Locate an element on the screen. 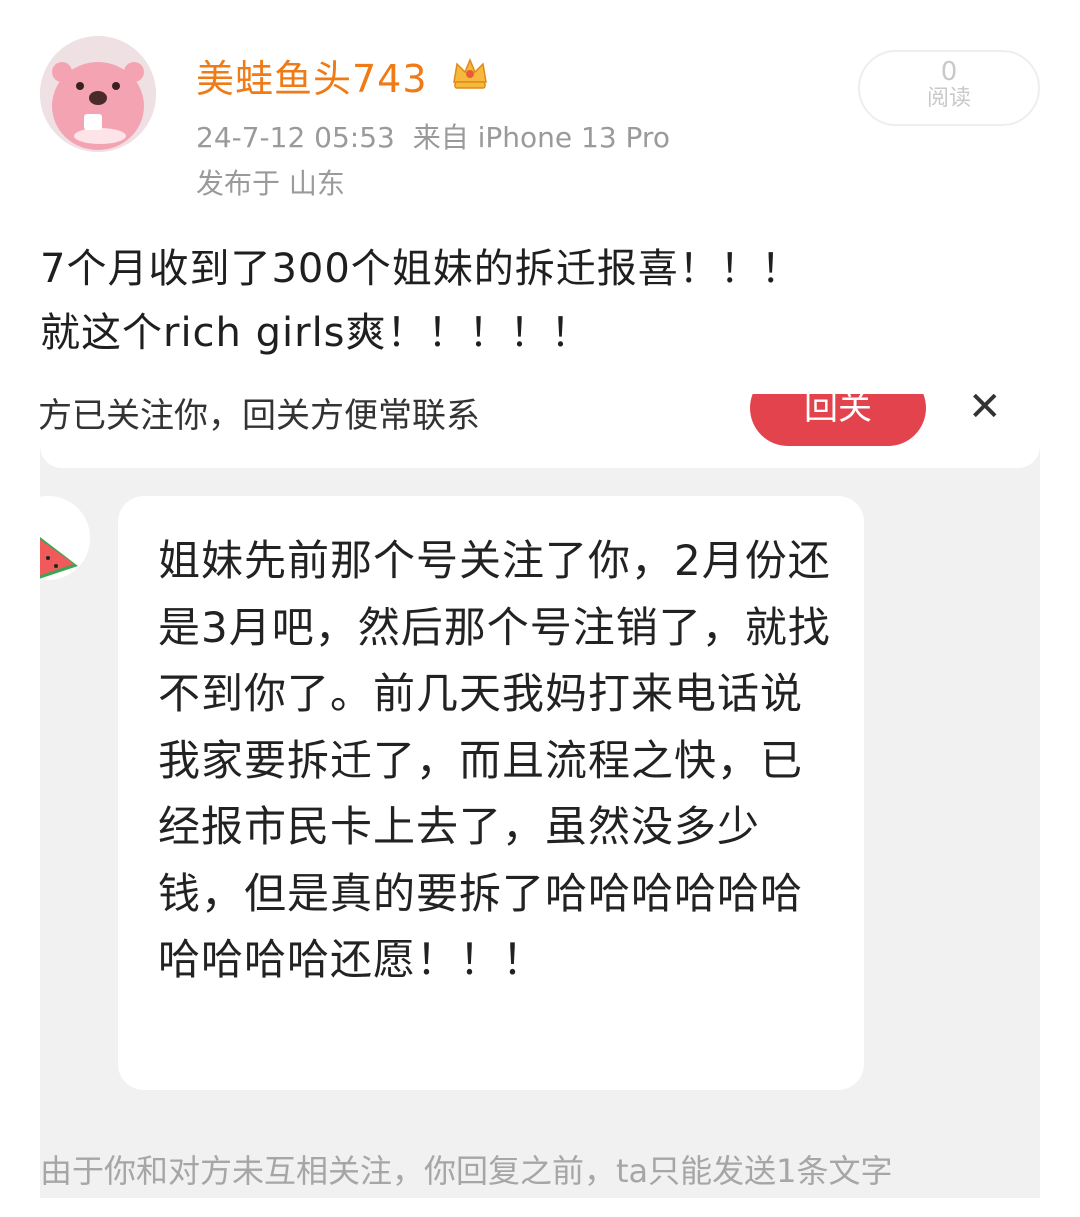 The width and height of the screenshot is (1080, 1217). follow-notice-text: 方已关注你，回关方便常联系 is located at coordinates (260, 416).